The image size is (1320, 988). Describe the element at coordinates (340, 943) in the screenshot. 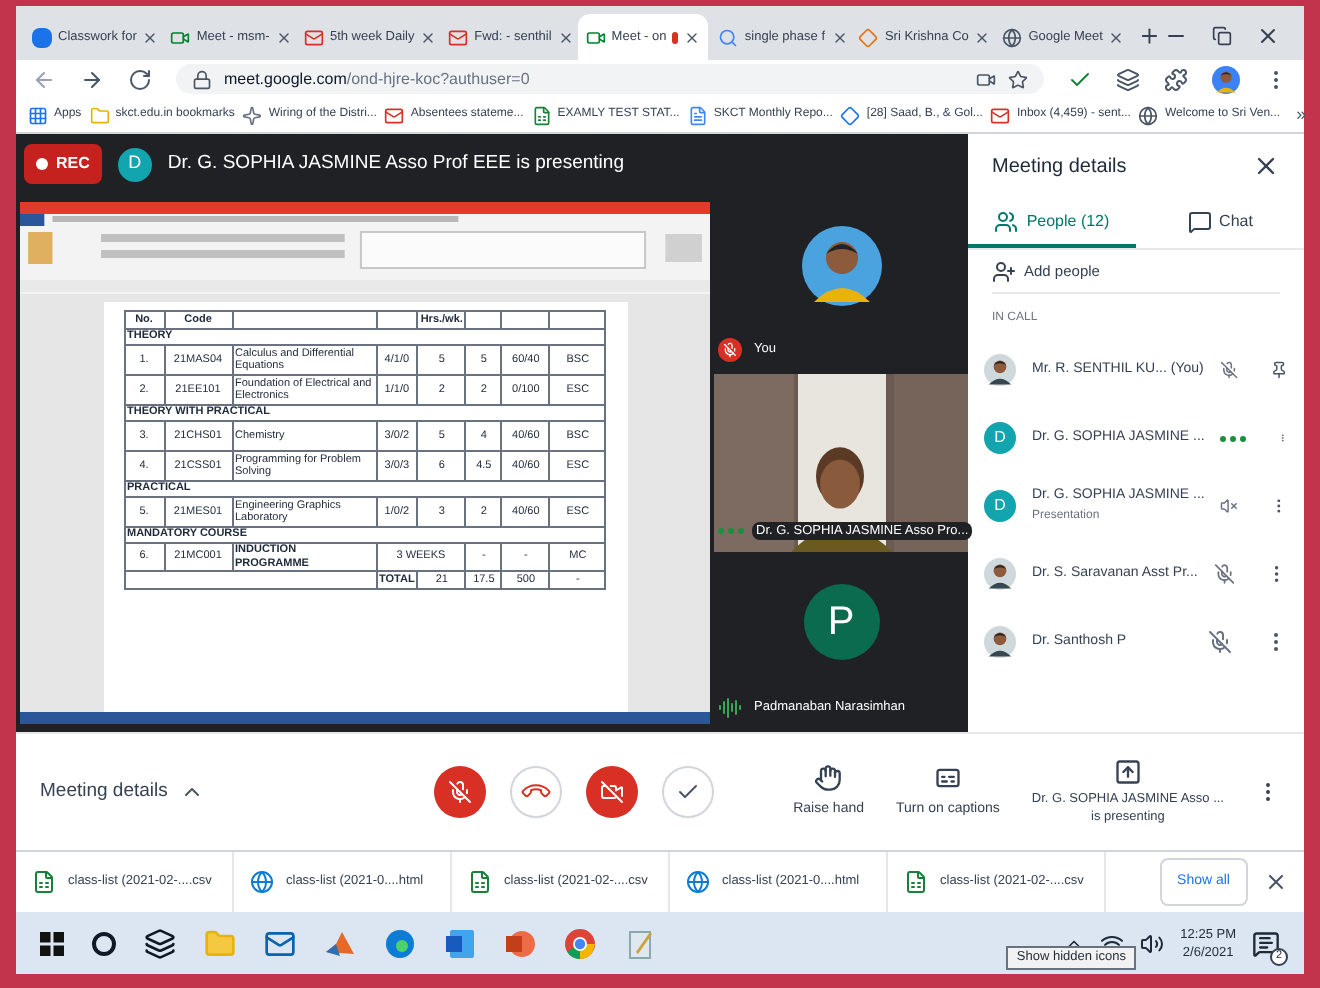

I see `peak-icon` at that location.